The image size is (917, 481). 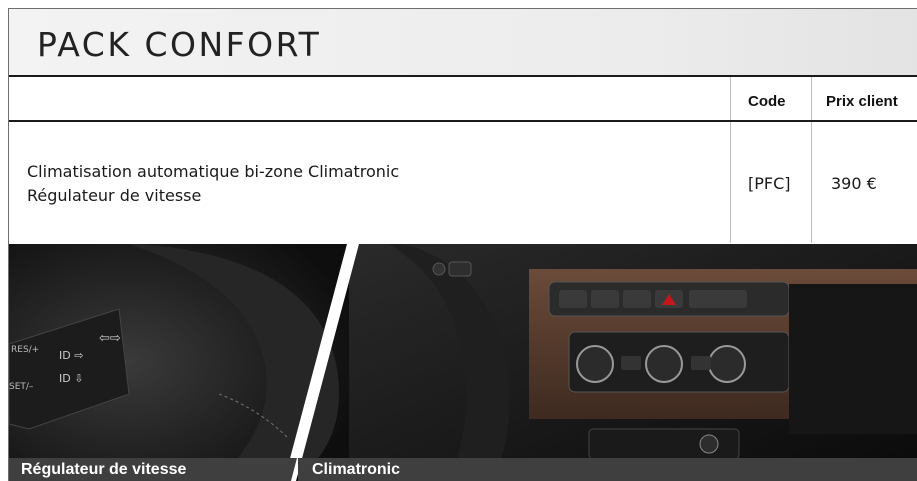 What do you see at coordinates (21, 387) in the screenshot?
I see `svg-text: SET/–` at bounding box center [21, 387].